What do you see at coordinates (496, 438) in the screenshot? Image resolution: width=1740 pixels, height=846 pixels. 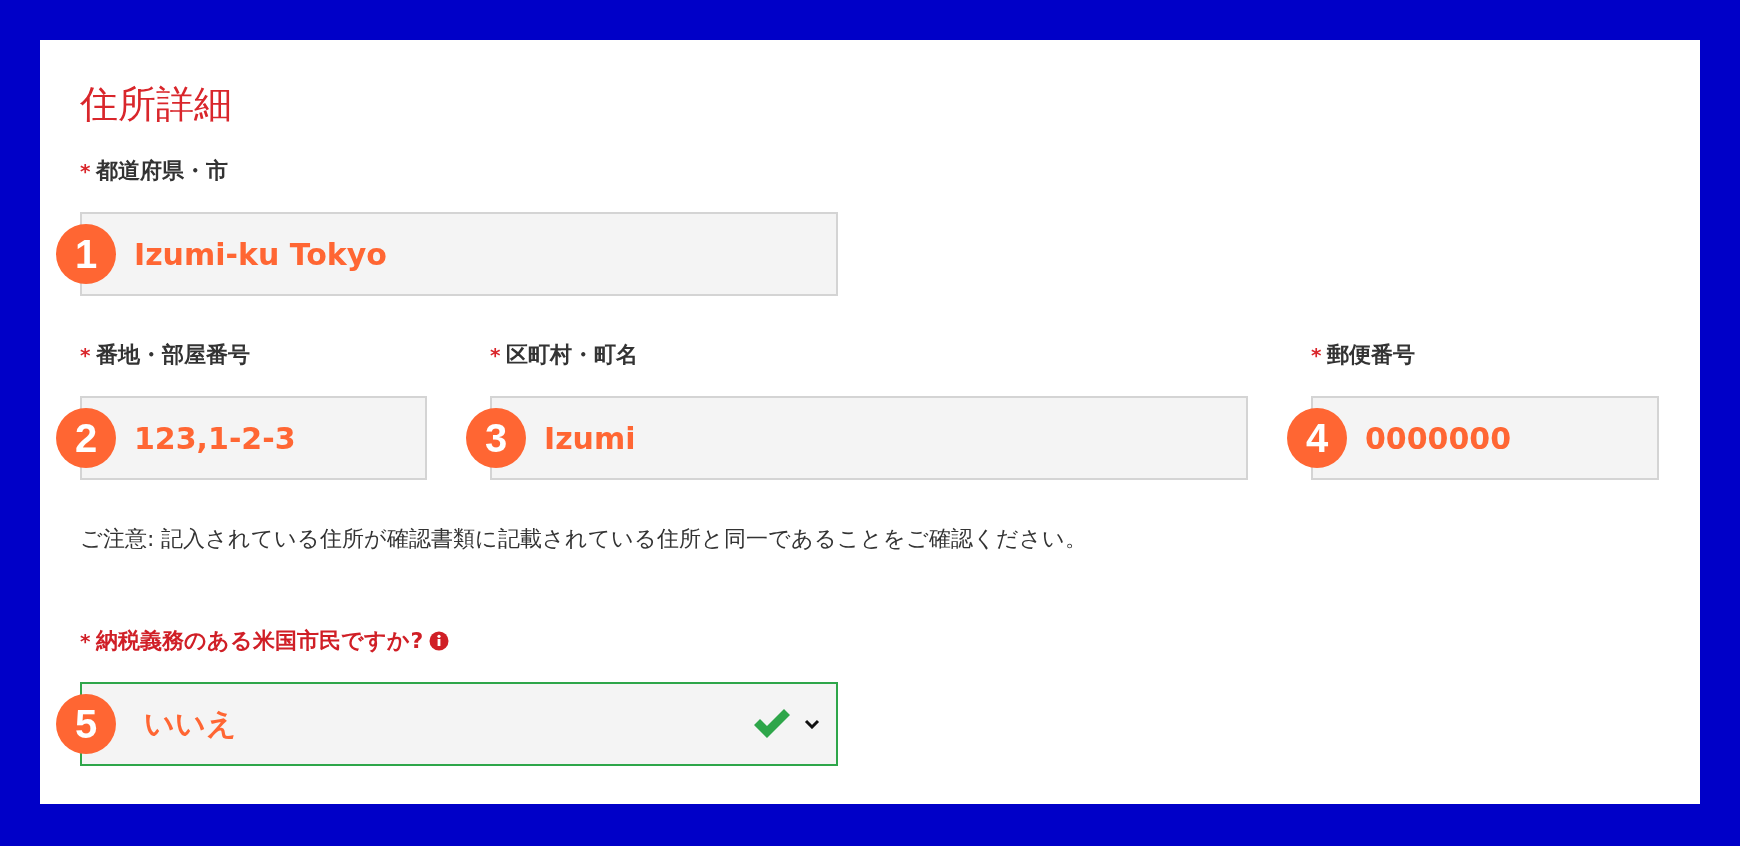 I see `number-badge: 3` at bounding box center [496, 438].